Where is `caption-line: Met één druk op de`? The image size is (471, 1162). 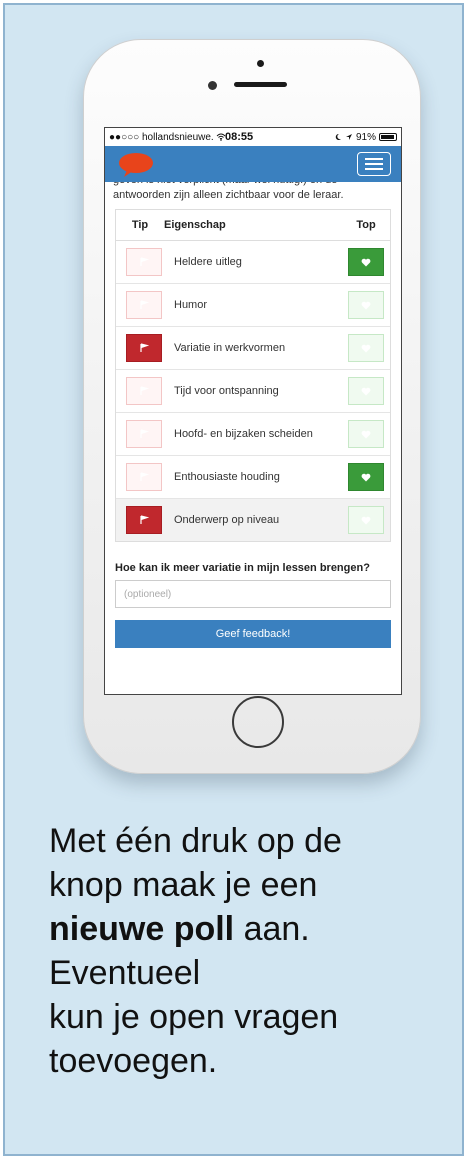 caption-line: Met één druk op de is located at coordinates (195, 841).